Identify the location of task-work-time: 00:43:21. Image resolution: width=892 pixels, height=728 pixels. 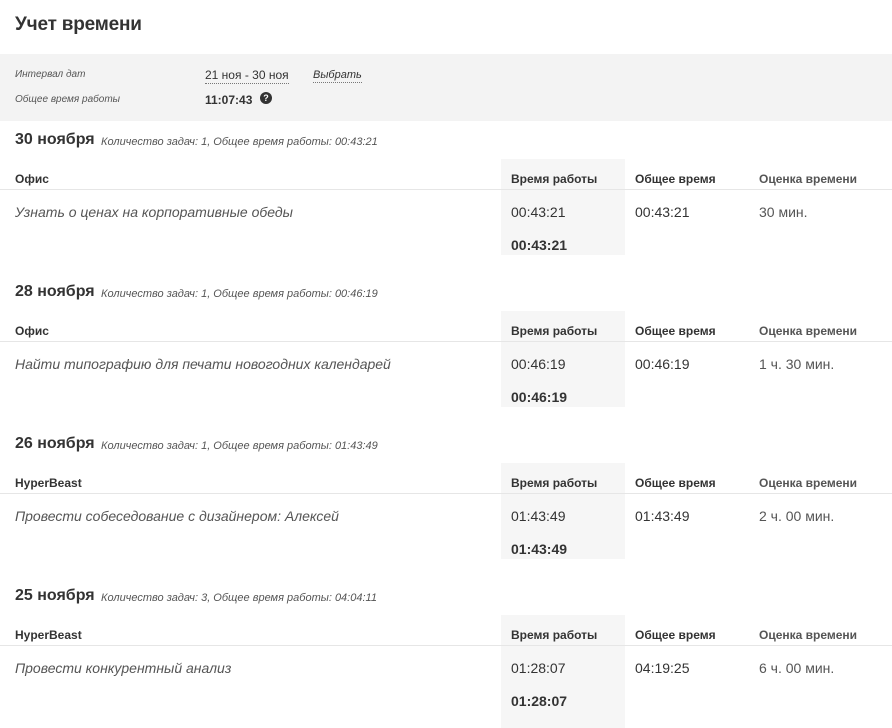
(538, 212).